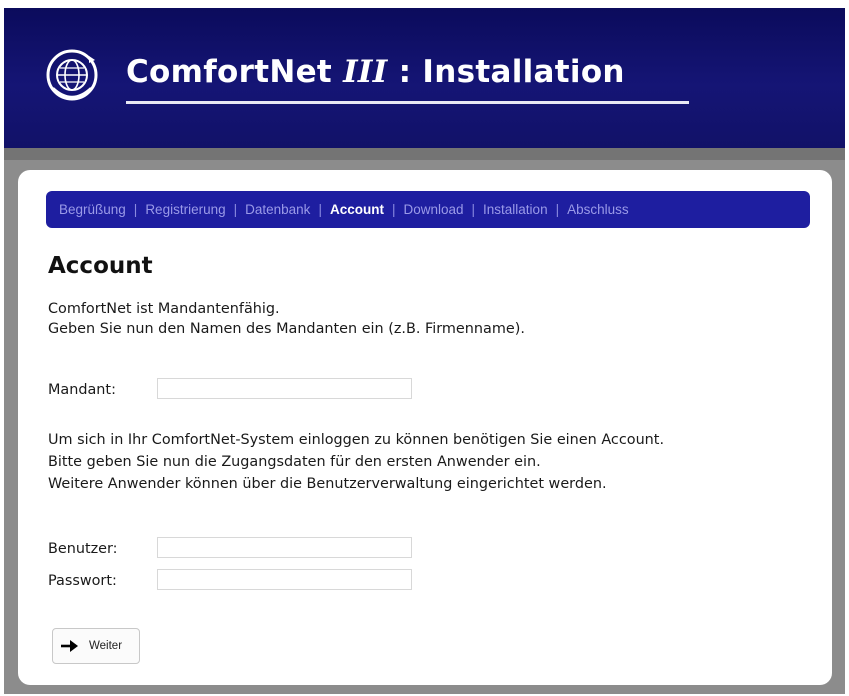 The image size is (849, 696). I want to click on title-italic: III, so click(365, 72).